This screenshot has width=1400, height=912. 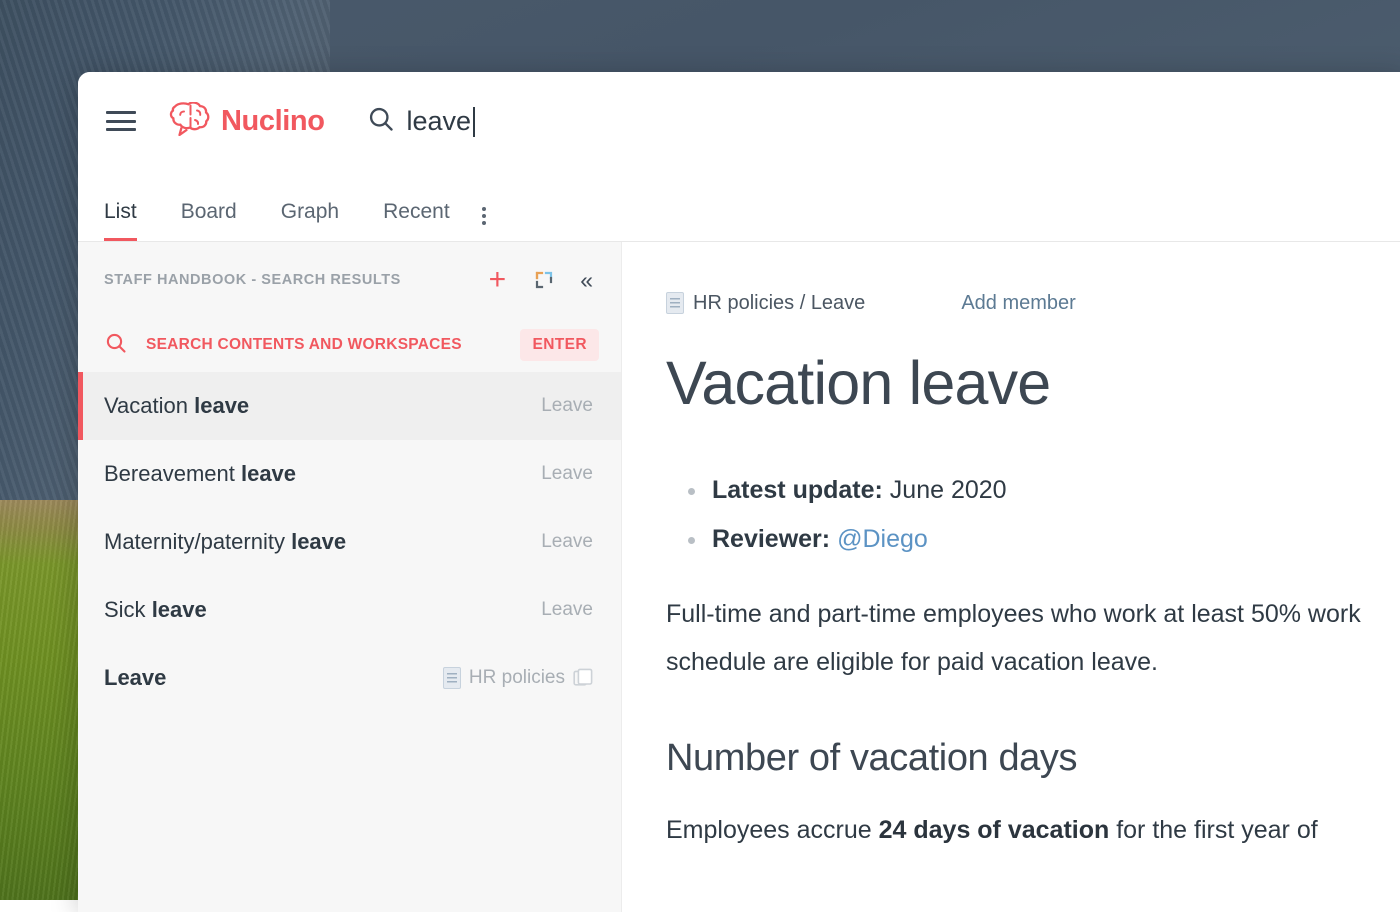 What do you see at coordinates (322, 406) in the screenshot?
I see `result-title: Vacation leave` at bounding box center [322, 406].